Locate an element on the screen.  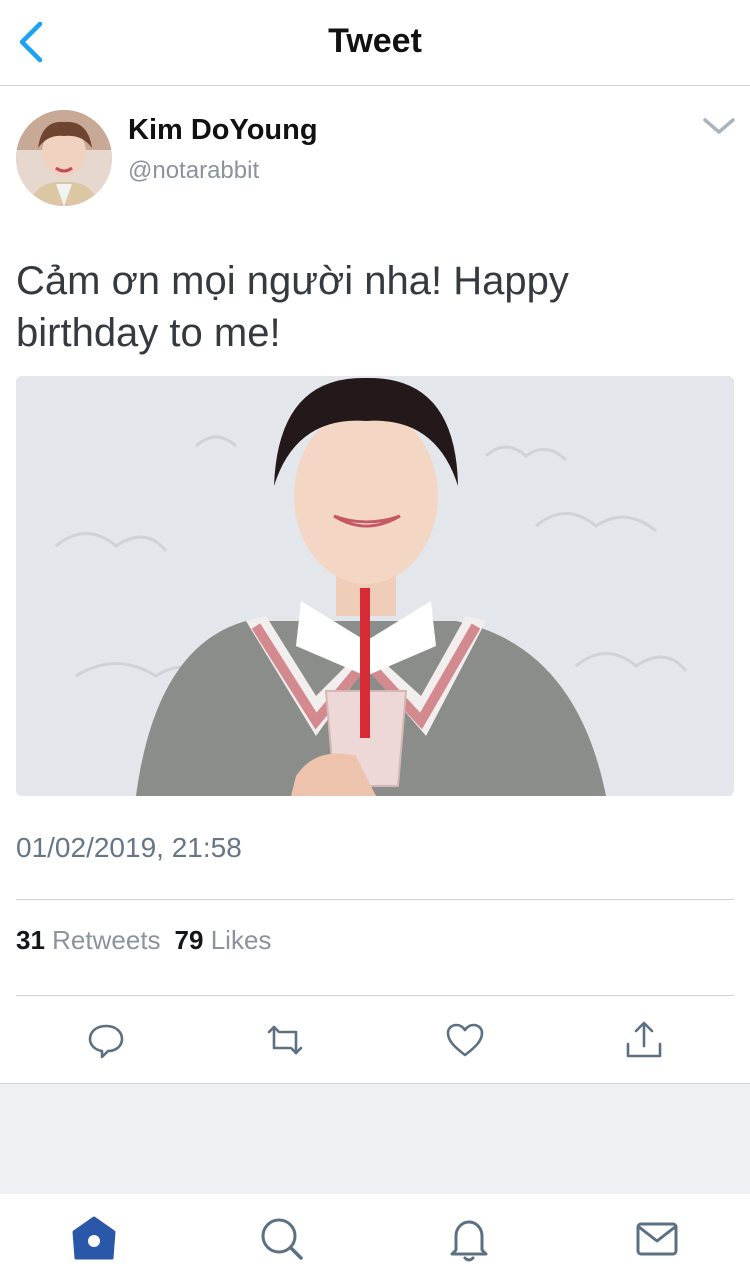
tab-home is located at coordinates (94, 1239).